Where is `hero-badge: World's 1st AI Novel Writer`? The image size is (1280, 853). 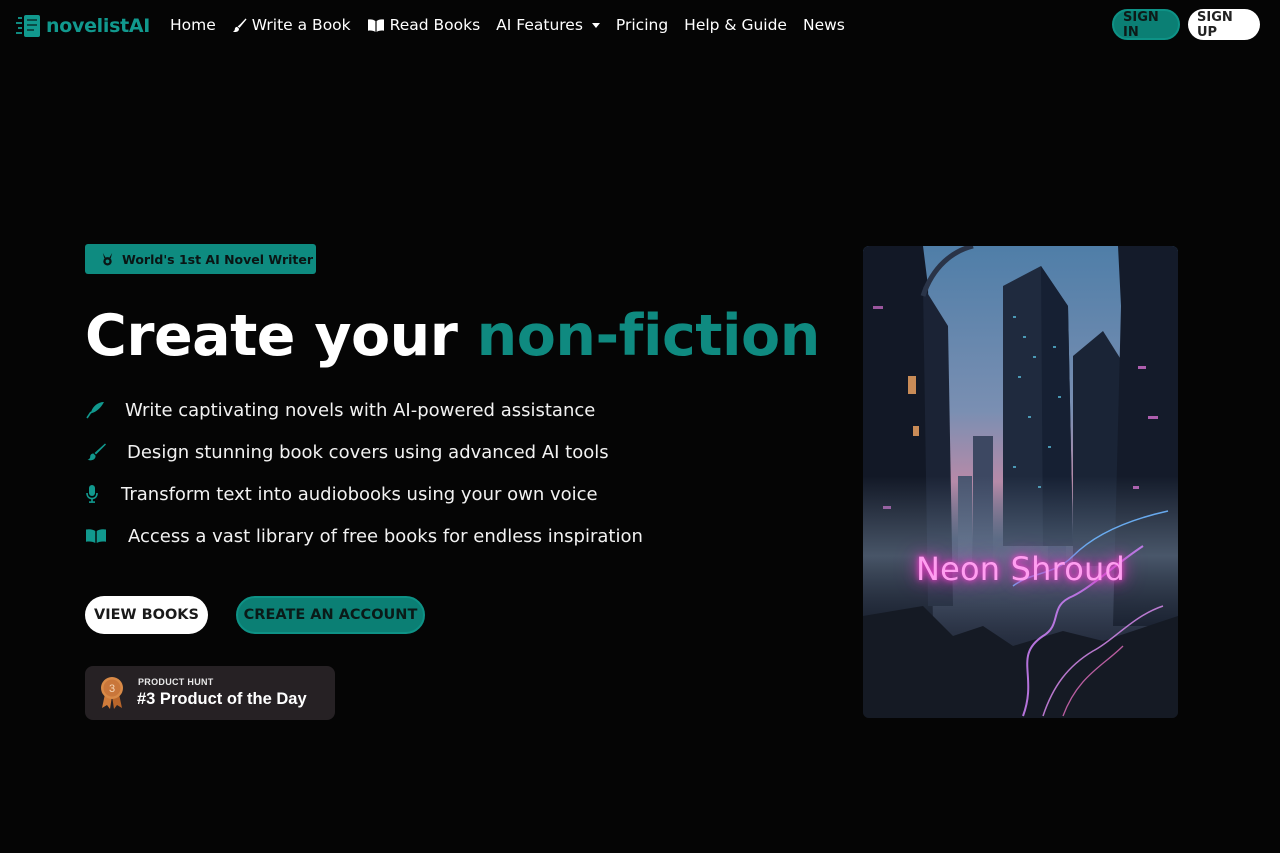
hero-badge: World's 1st AI Novel Writer is located at coordinates (200, 259).